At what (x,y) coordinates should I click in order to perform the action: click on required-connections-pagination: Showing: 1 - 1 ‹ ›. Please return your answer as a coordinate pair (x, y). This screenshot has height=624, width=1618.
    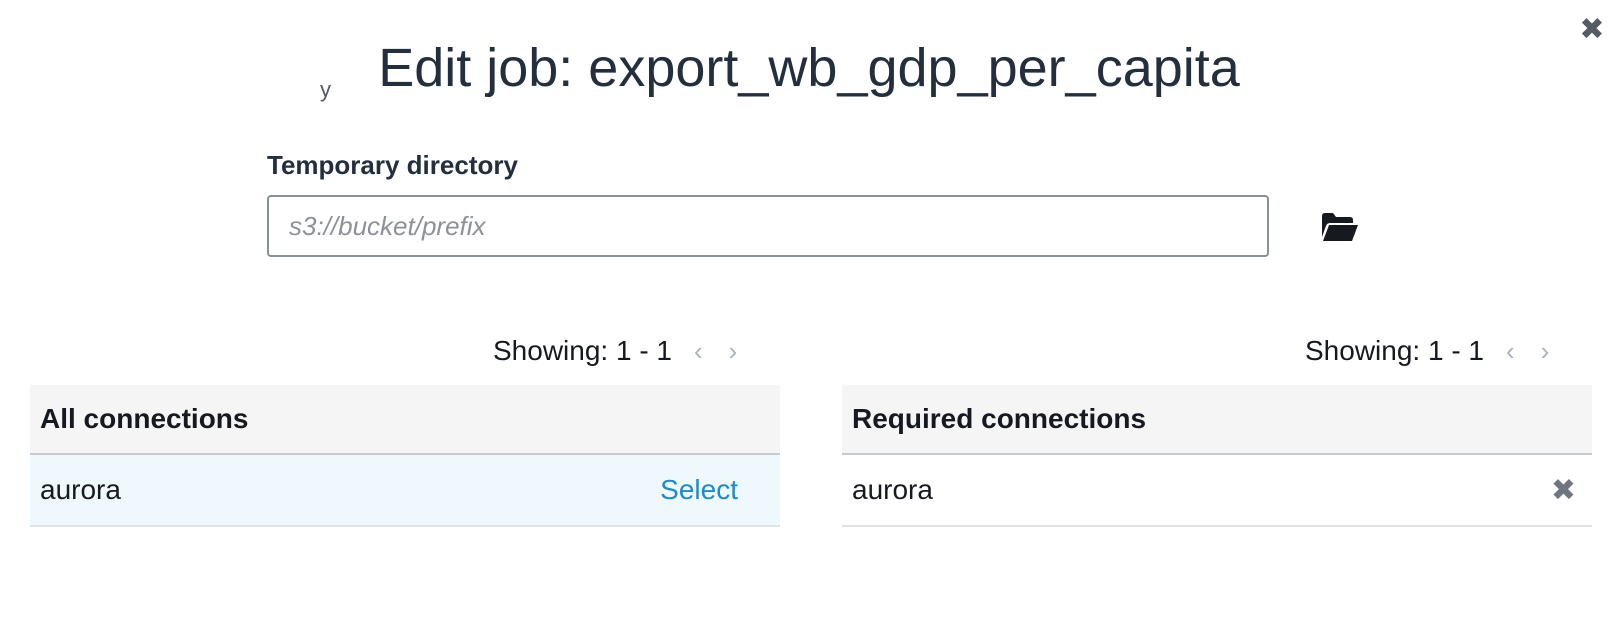
    Looking at the image, I should click on (1427, 351).